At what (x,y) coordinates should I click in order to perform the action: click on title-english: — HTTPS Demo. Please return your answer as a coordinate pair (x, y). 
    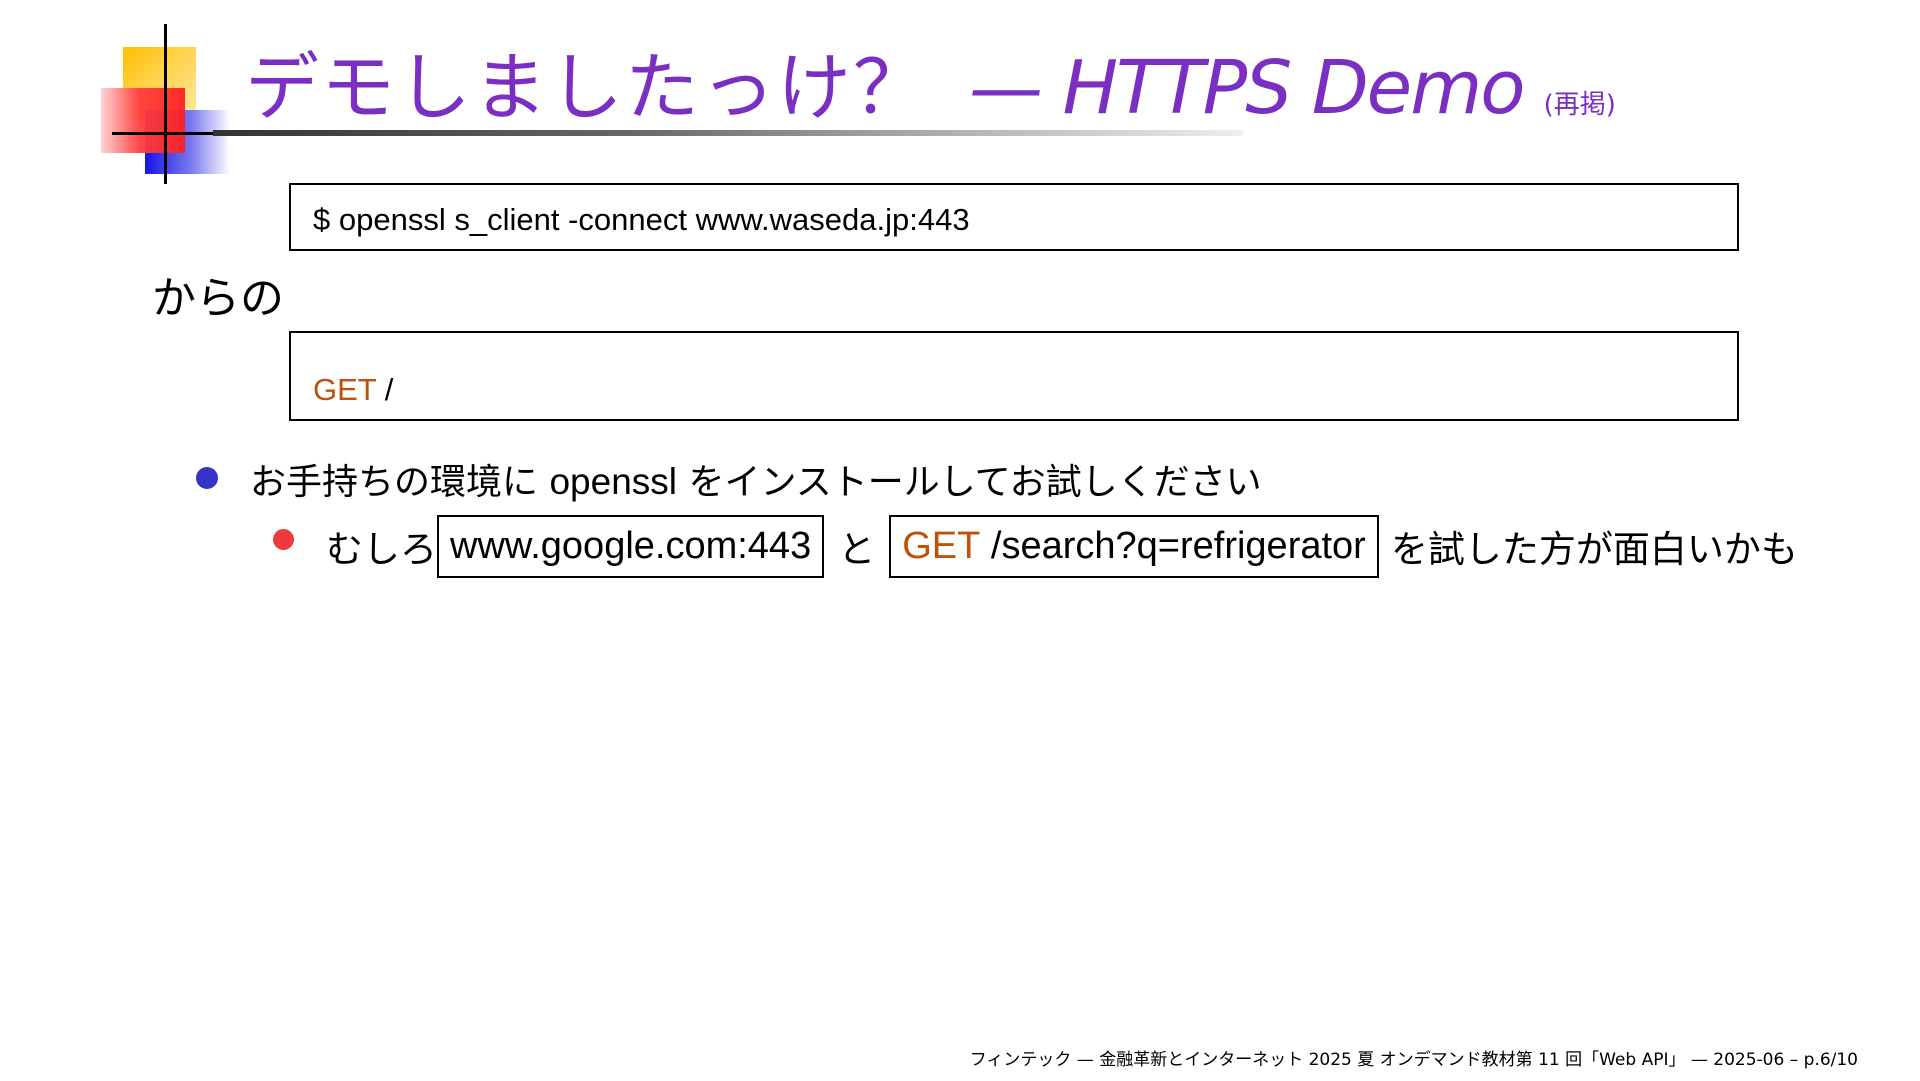
    Looking at the image, I should click on (1247, 88).